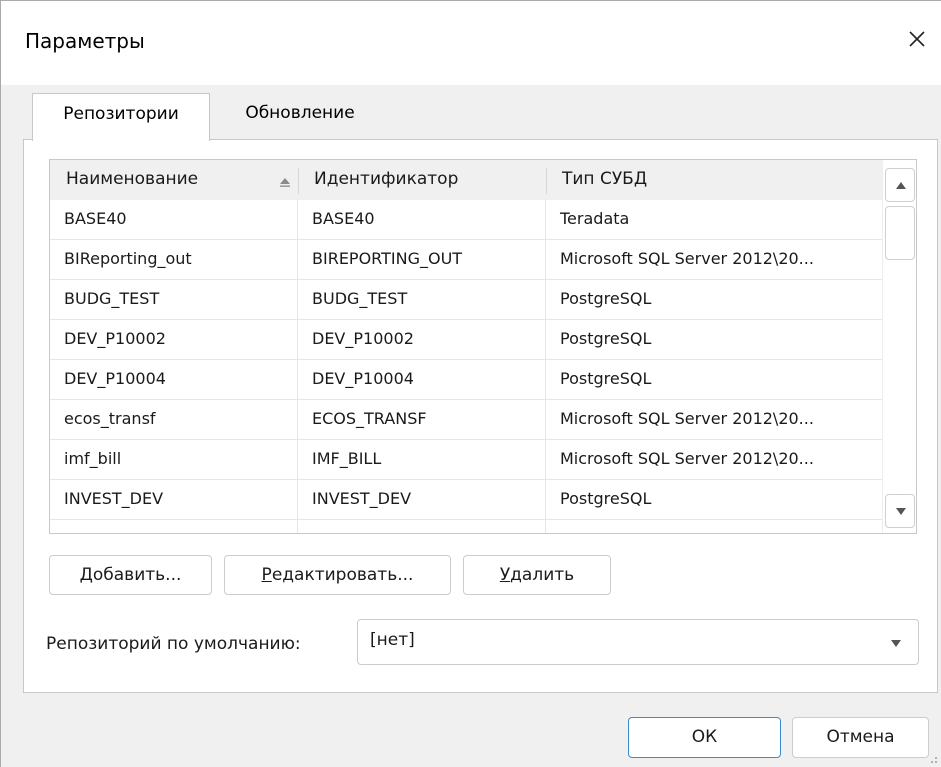  I want to click on cell-name: BIReporting_out, so click(174, 260).